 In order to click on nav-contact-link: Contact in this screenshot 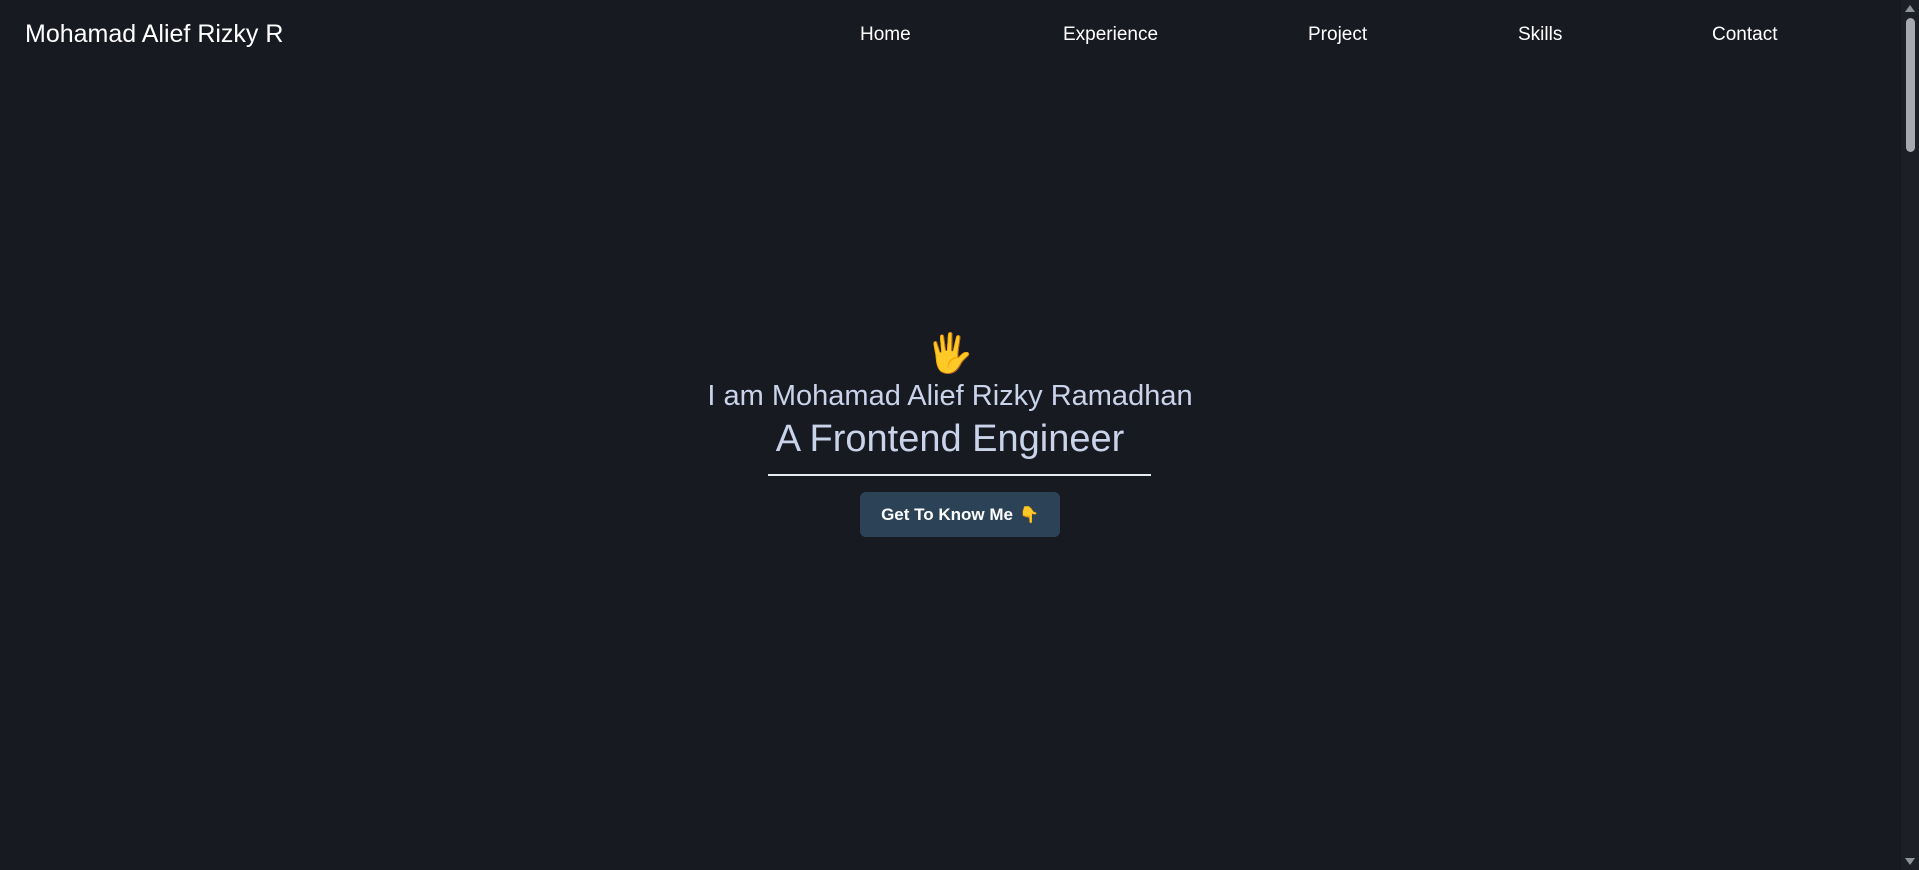, I will do `click(1744, 35)`.